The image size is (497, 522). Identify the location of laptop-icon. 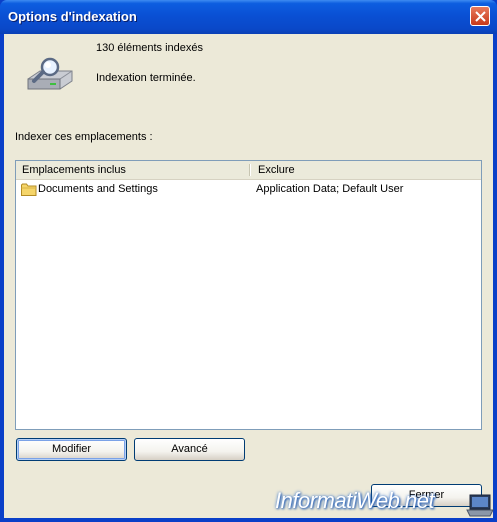
(480, 505).